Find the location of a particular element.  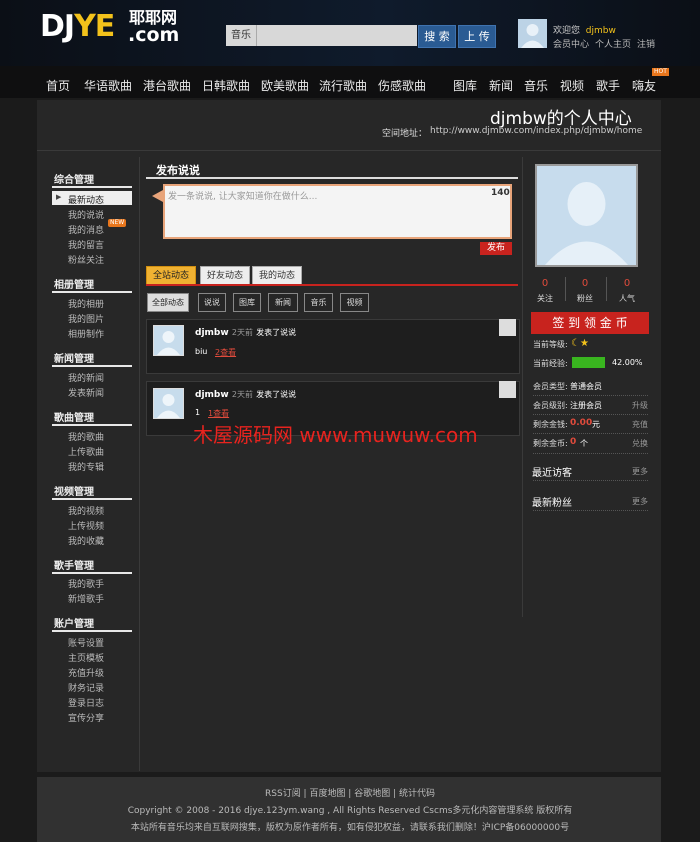

exchange-link: 兑换 is located at coordinates (640, 443).